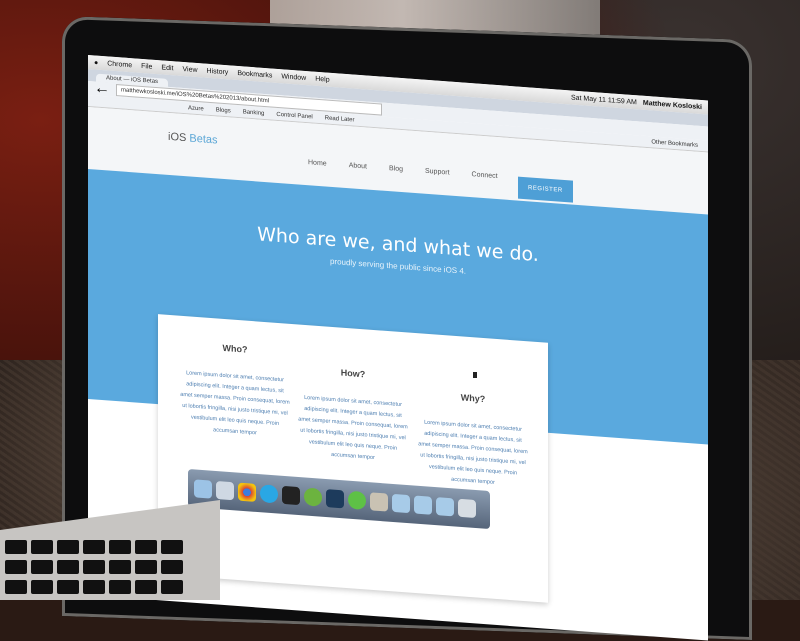 This screenshot has width=800, height=641. Describe the element at coordinates (358, 166) in the screenshot. I see `nav-about: About` at that location.